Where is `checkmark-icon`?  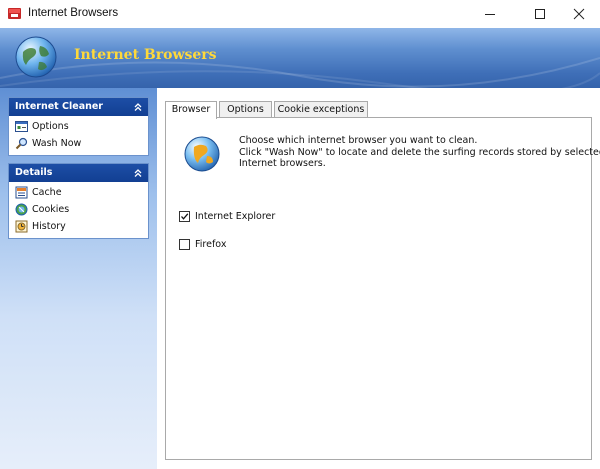
checkmark-icon is located at coordinates (185, 216).